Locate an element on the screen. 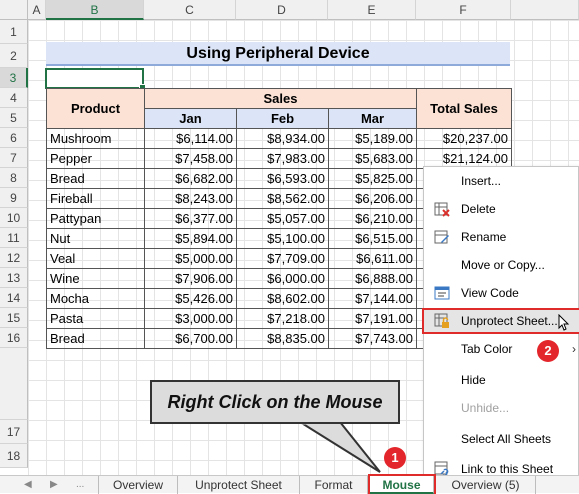 This screenshot has height=494, width=579. col-header-d: D is located at coordinates (282, 10).